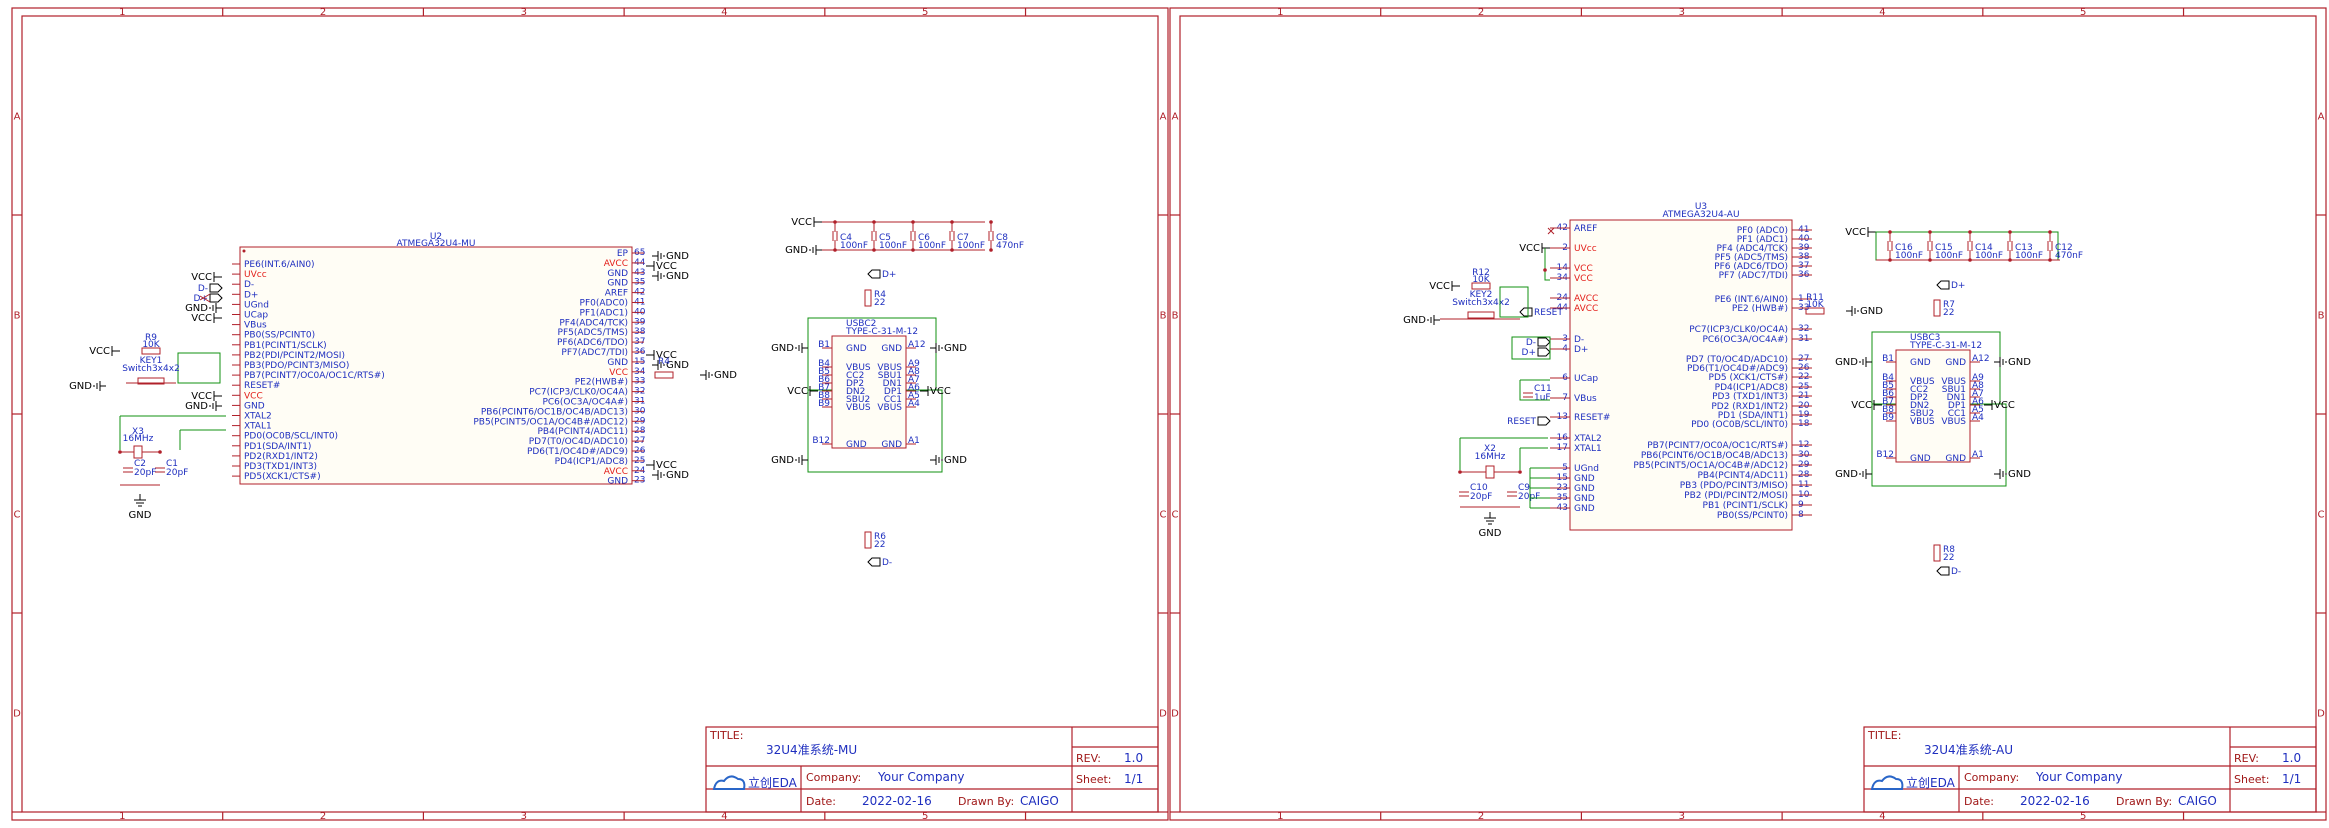 Image resolution: width=2329 pixels, height=828 pixels. What do you see at coordinates (1588, 439) in the screenshot?
I see `mcu-left-pin: XTAL2` at bounding box center [1588, 439].